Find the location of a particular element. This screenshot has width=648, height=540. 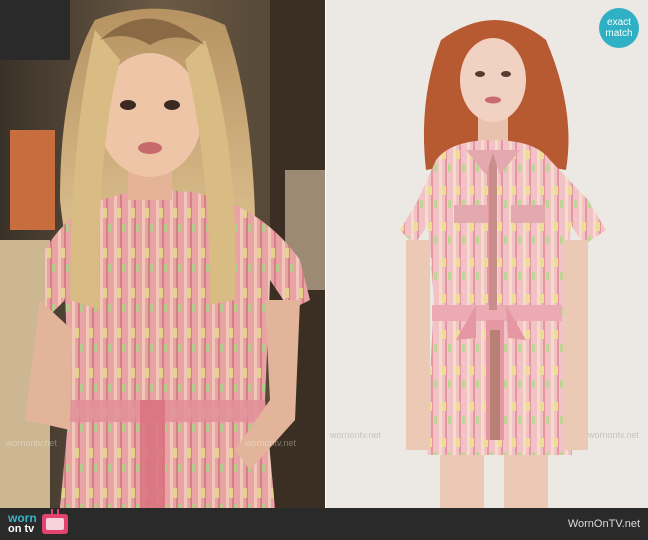

logo-word-ontv: on tv is located at coordinates (21, 529).